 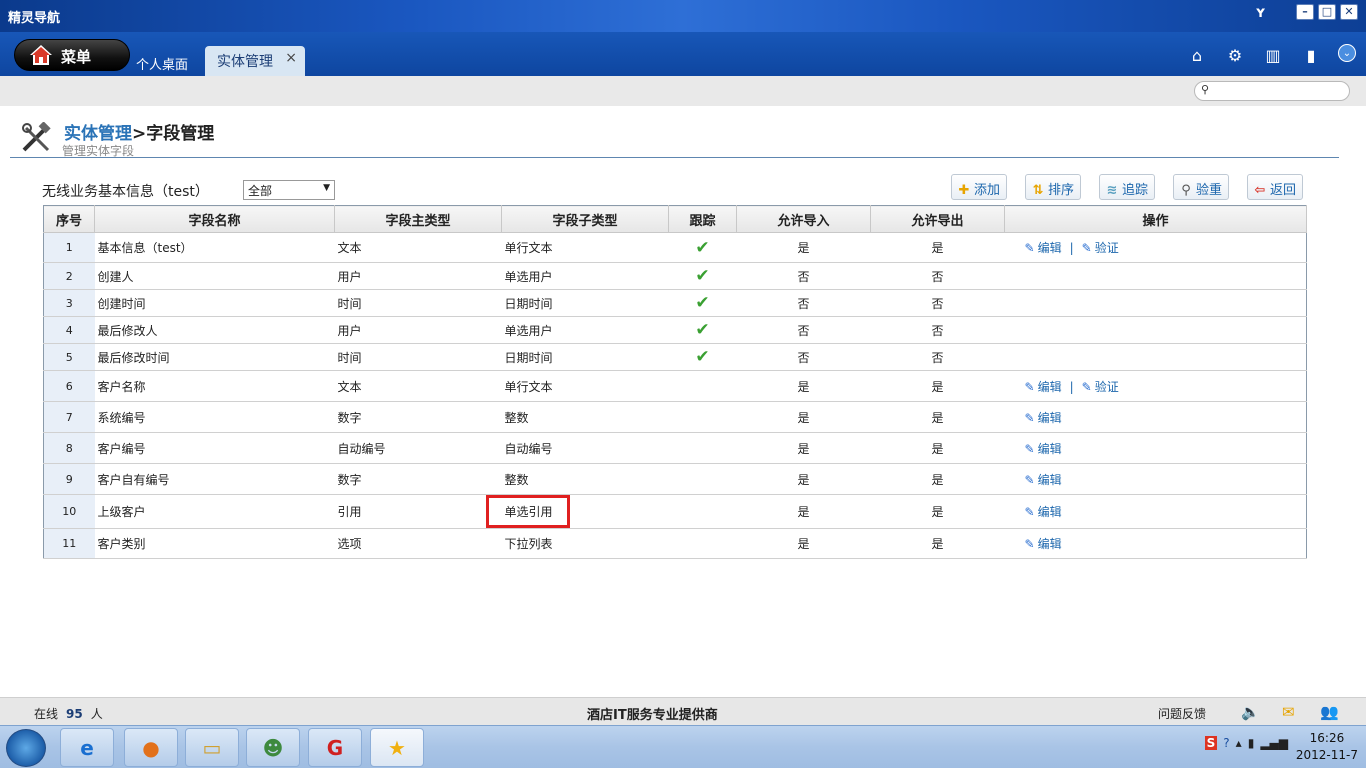 What do you see at coordinates (585, 417) in the screenshot?
I see `cell-sub-type: 整数` at bounding box center [585, 417].